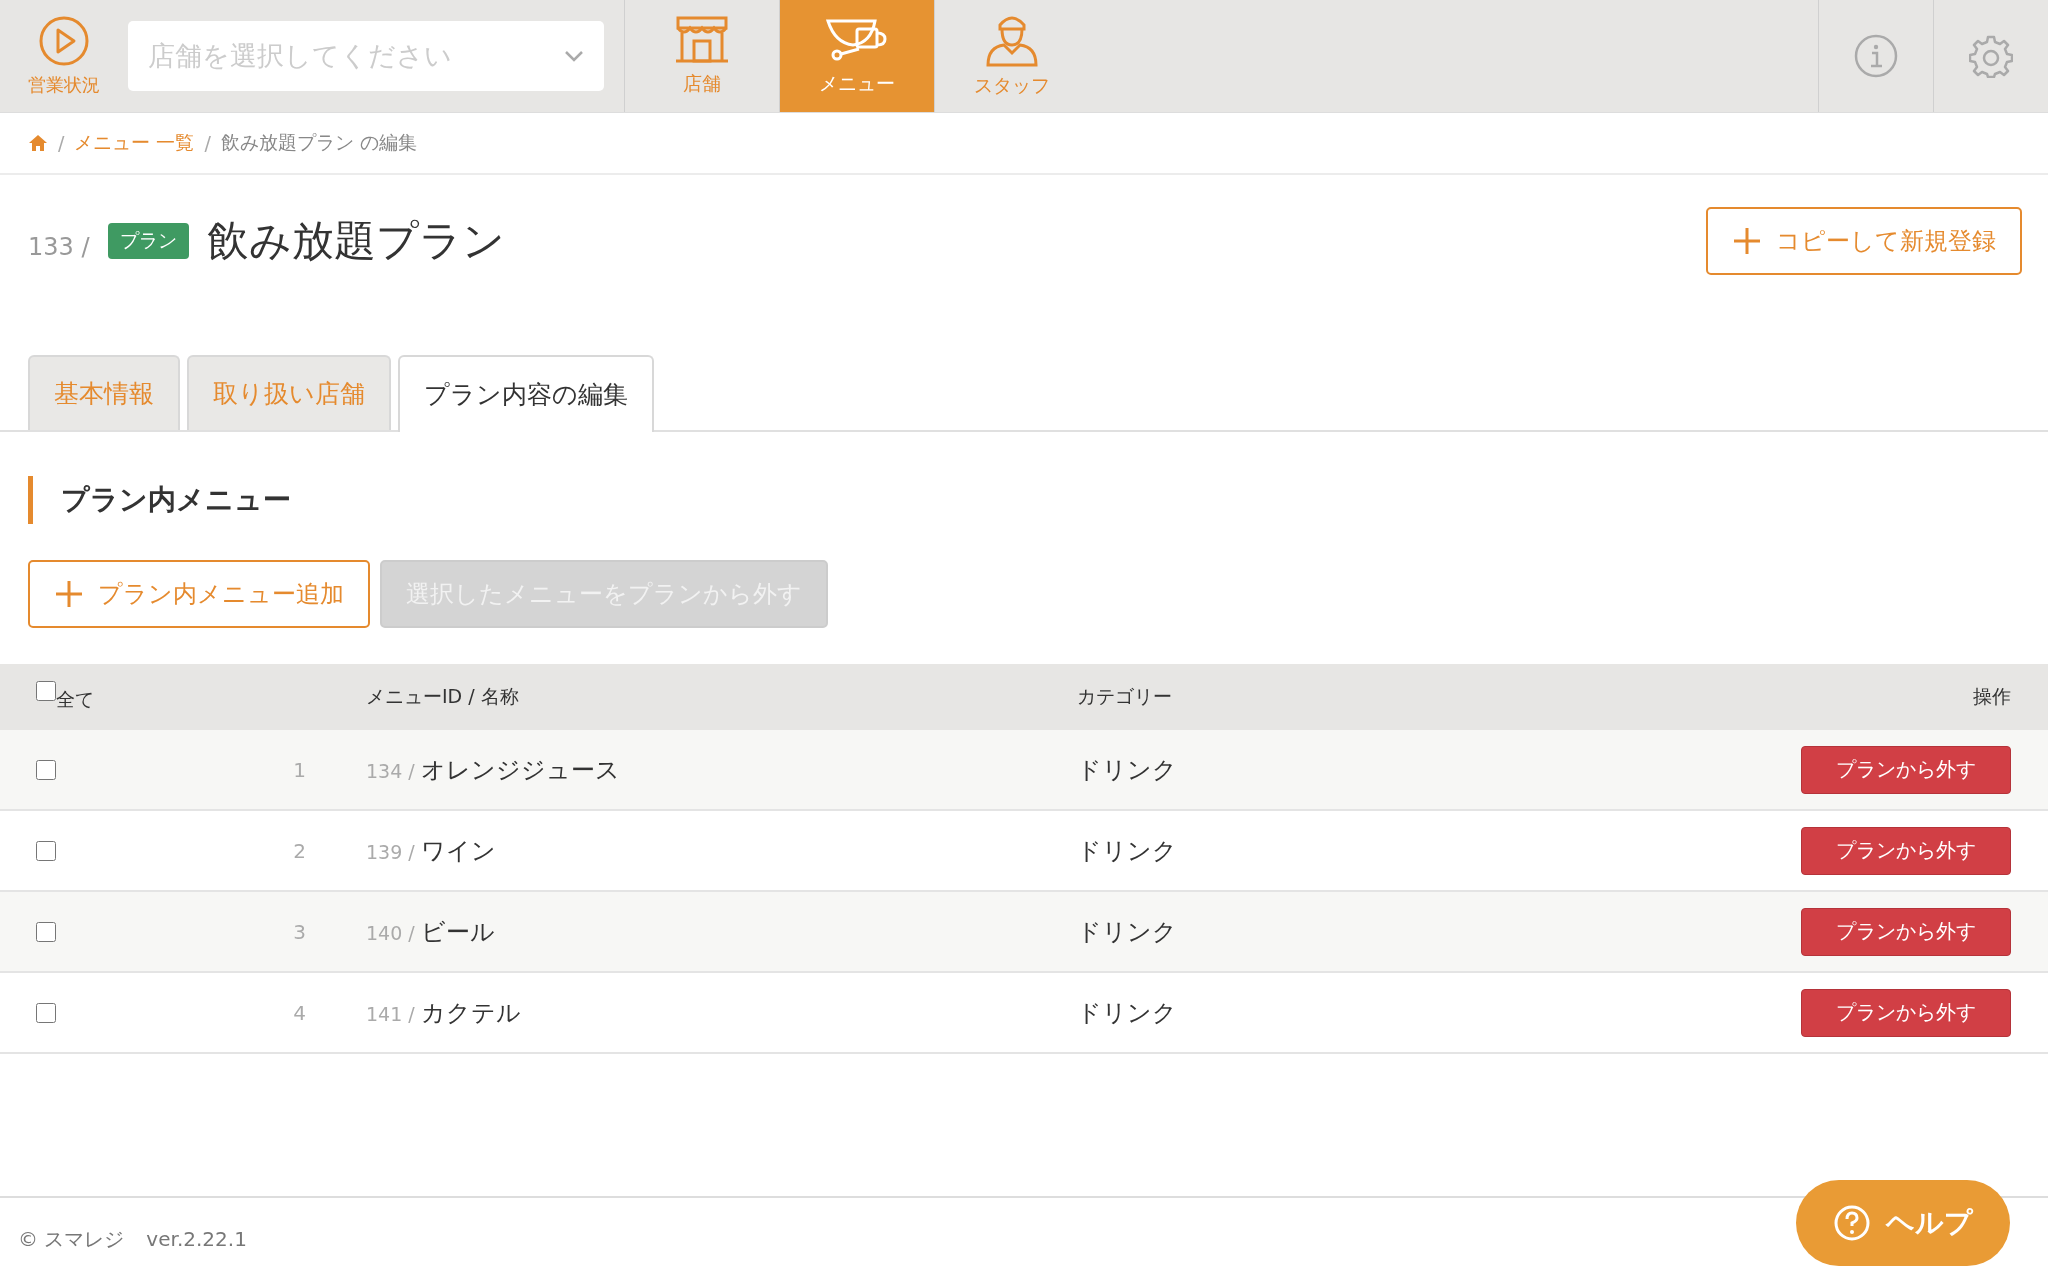  What do you see at coordinates (574, 56) in the screenshot?
I see `chevron-down-icon` at bounding box center [574, 56].